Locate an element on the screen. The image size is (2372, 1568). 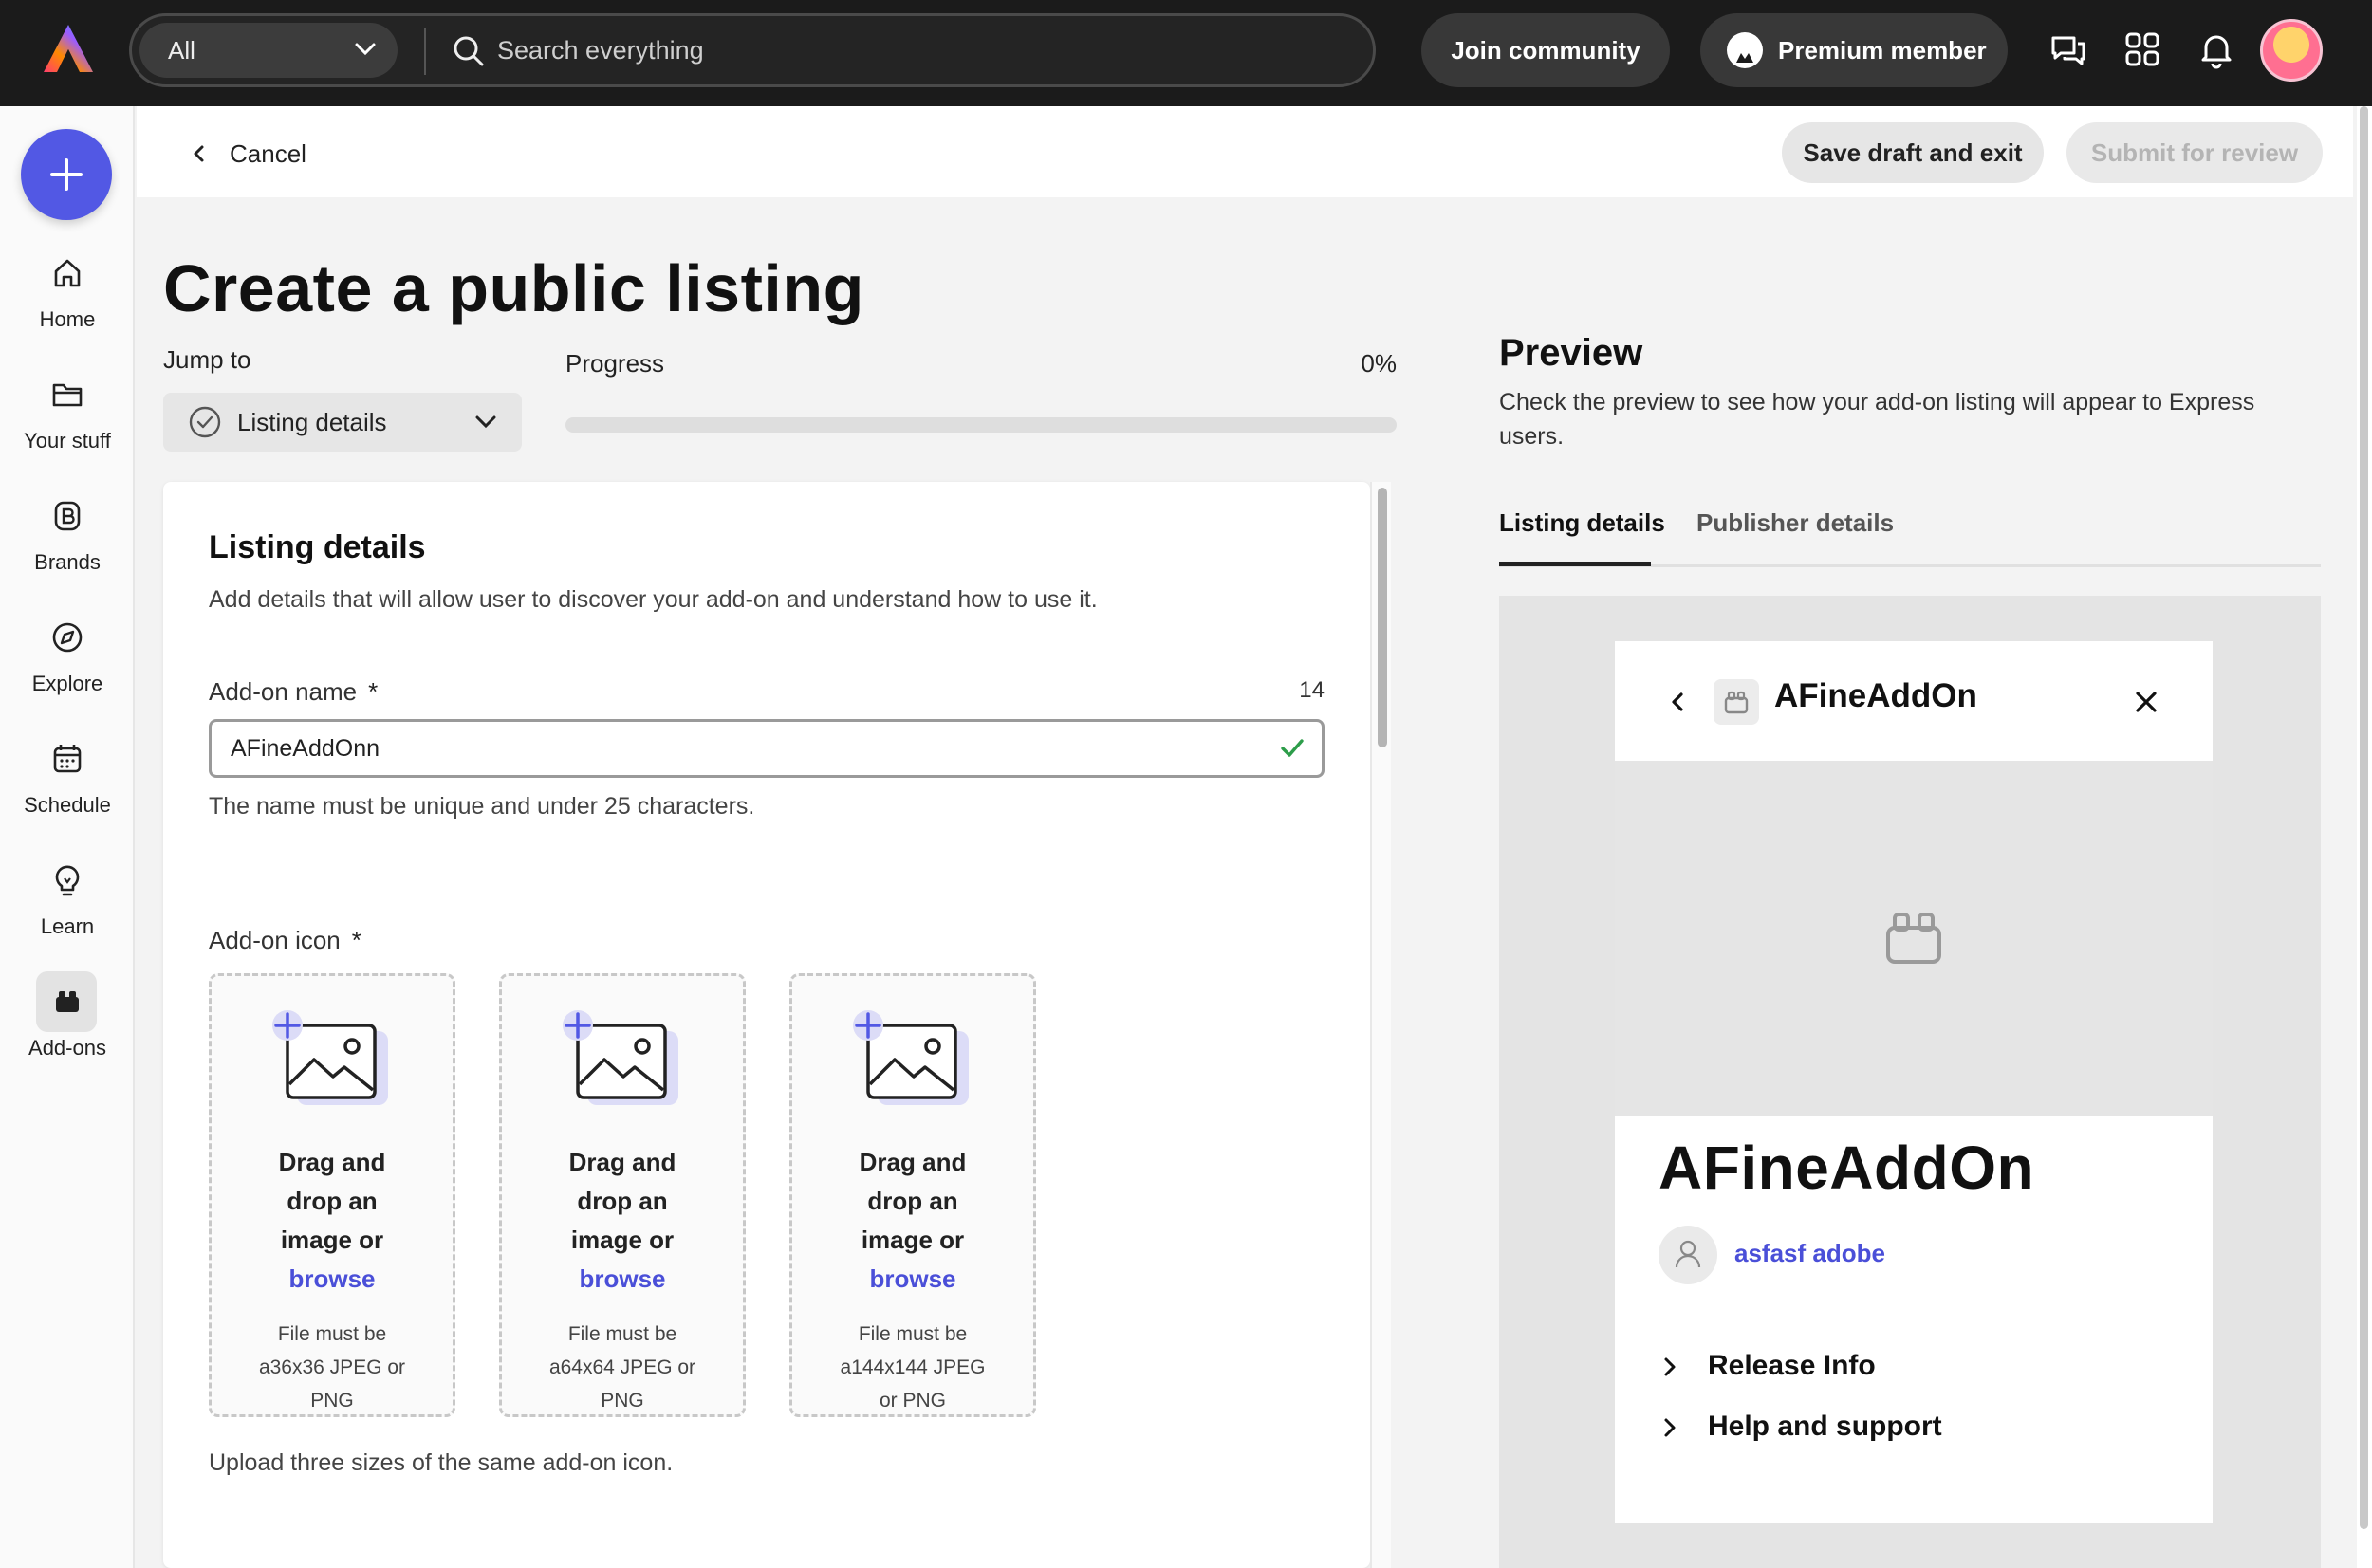
rail-item-schedule: Schedule is located at coordinates (67, 792).